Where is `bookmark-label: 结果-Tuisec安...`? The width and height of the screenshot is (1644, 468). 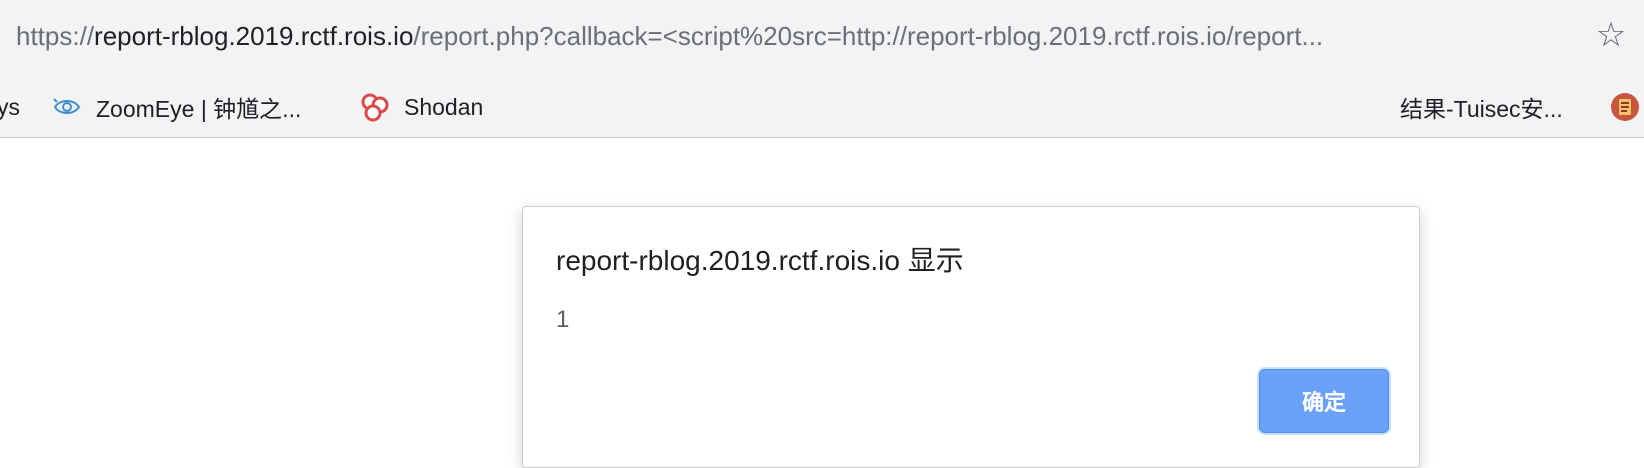
bookmark-label: 结果-Tuisec安... is located at coordinates (1481, 109).